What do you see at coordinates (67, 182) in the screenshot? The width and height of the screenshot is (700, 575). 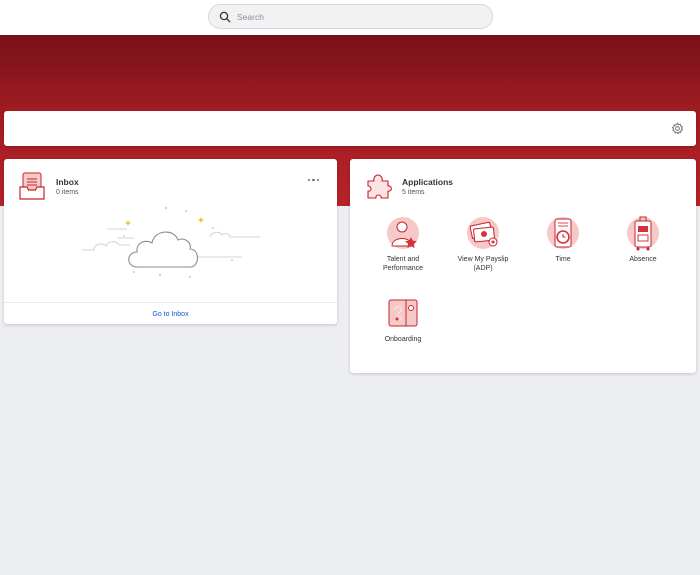 I see `inbox-title: Inbox` at bounding box center [67, 182].